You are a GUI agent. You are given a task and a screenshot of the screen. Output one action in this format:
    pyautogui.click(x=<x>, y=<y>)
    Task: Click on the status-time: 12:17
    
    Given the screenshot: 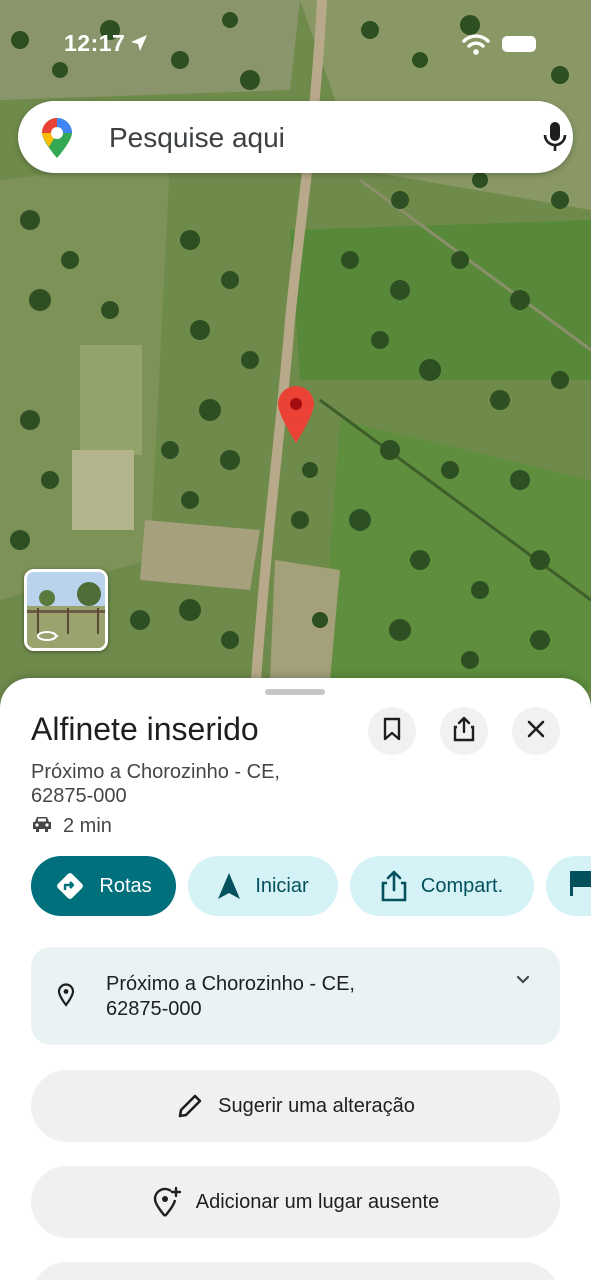 What is the action you would take?
    pyautogui.click(x=95, y=43)
    